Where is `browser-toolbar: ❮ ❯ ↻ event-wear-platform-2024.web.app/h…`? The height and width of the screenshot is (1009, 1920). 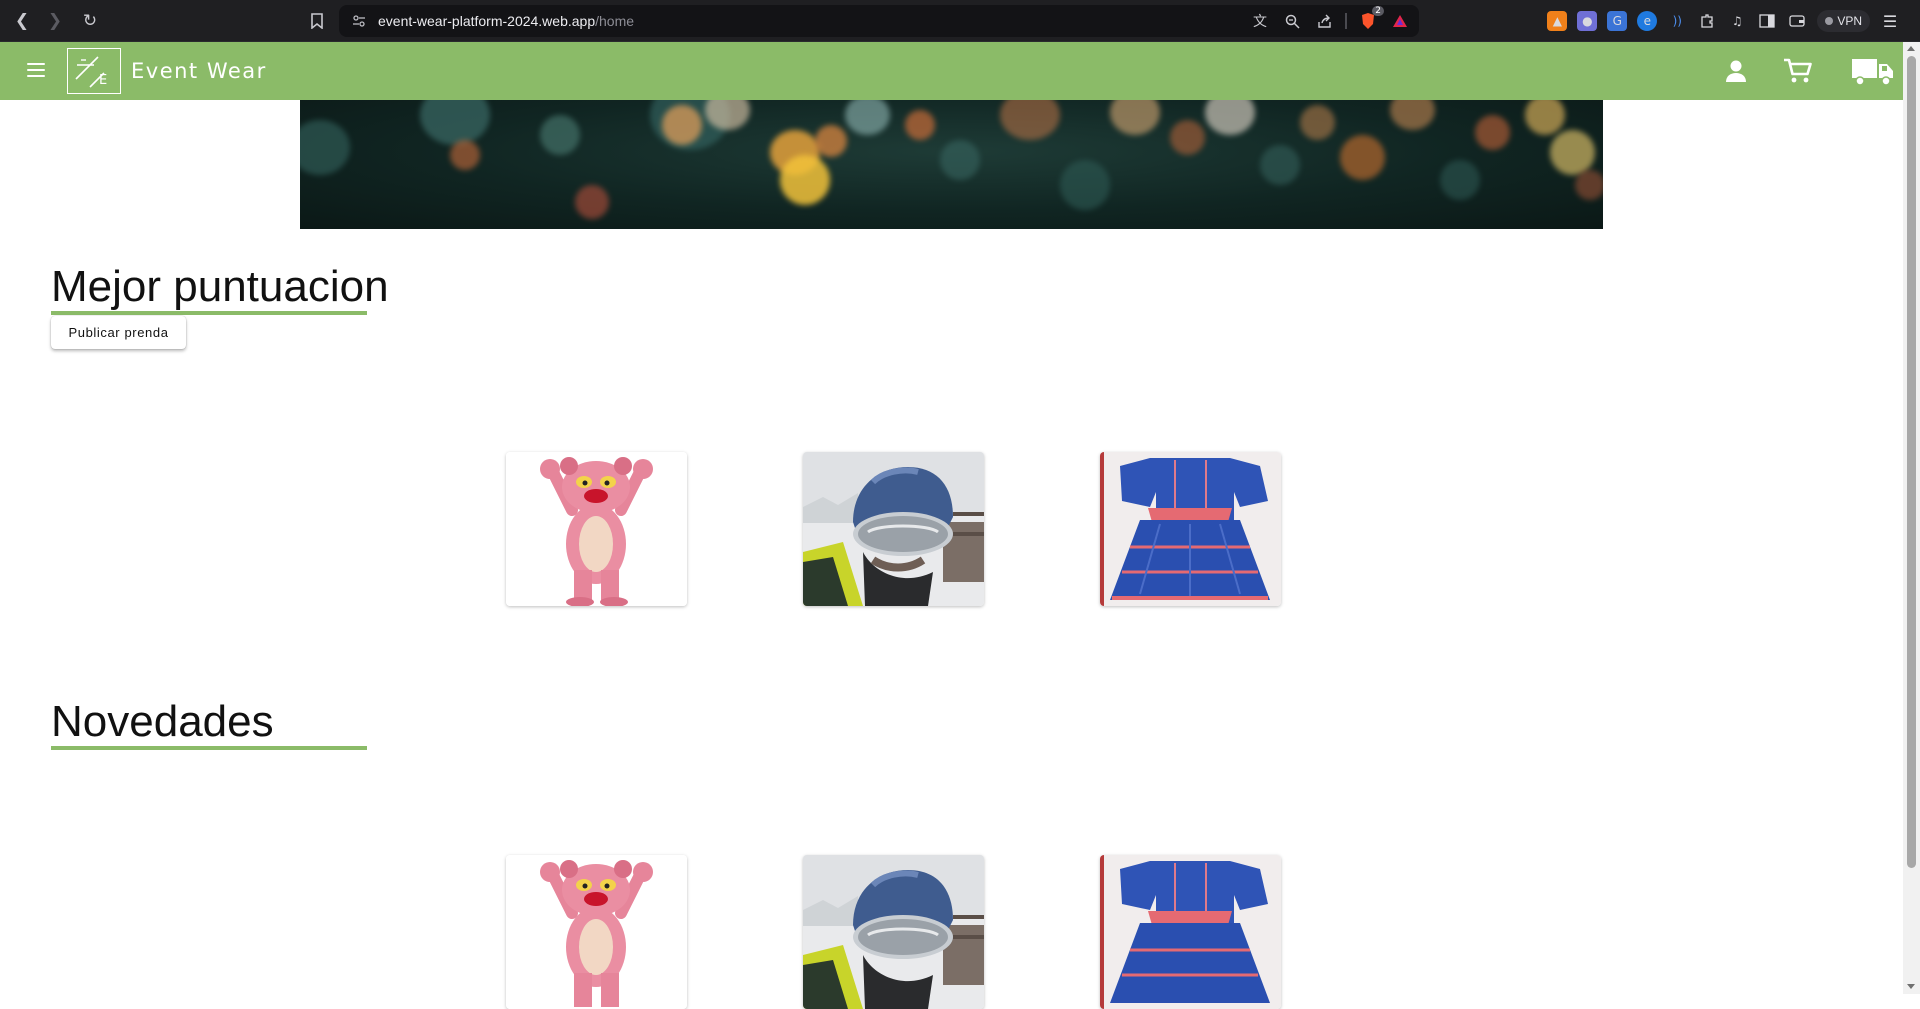
browser-toolbar: ❮ ❯ ↻ event-wear-platform-2024.web.app/h… is located at coordinates (960, 21).